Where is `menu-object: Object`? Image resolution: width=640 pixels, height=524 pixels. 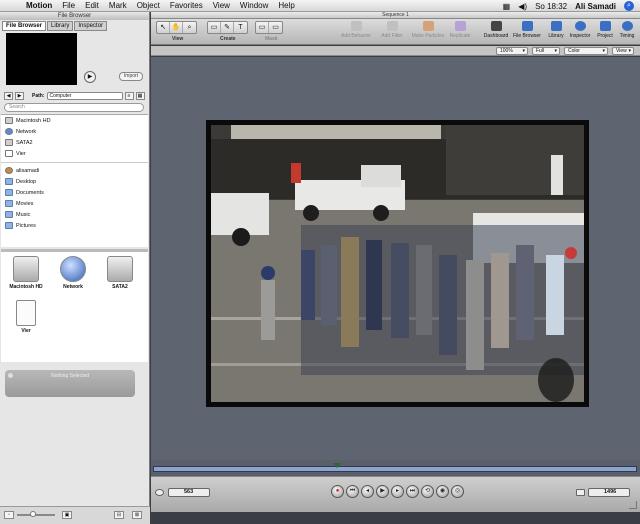 menu-object: Object is located at coordinates (148, 5).